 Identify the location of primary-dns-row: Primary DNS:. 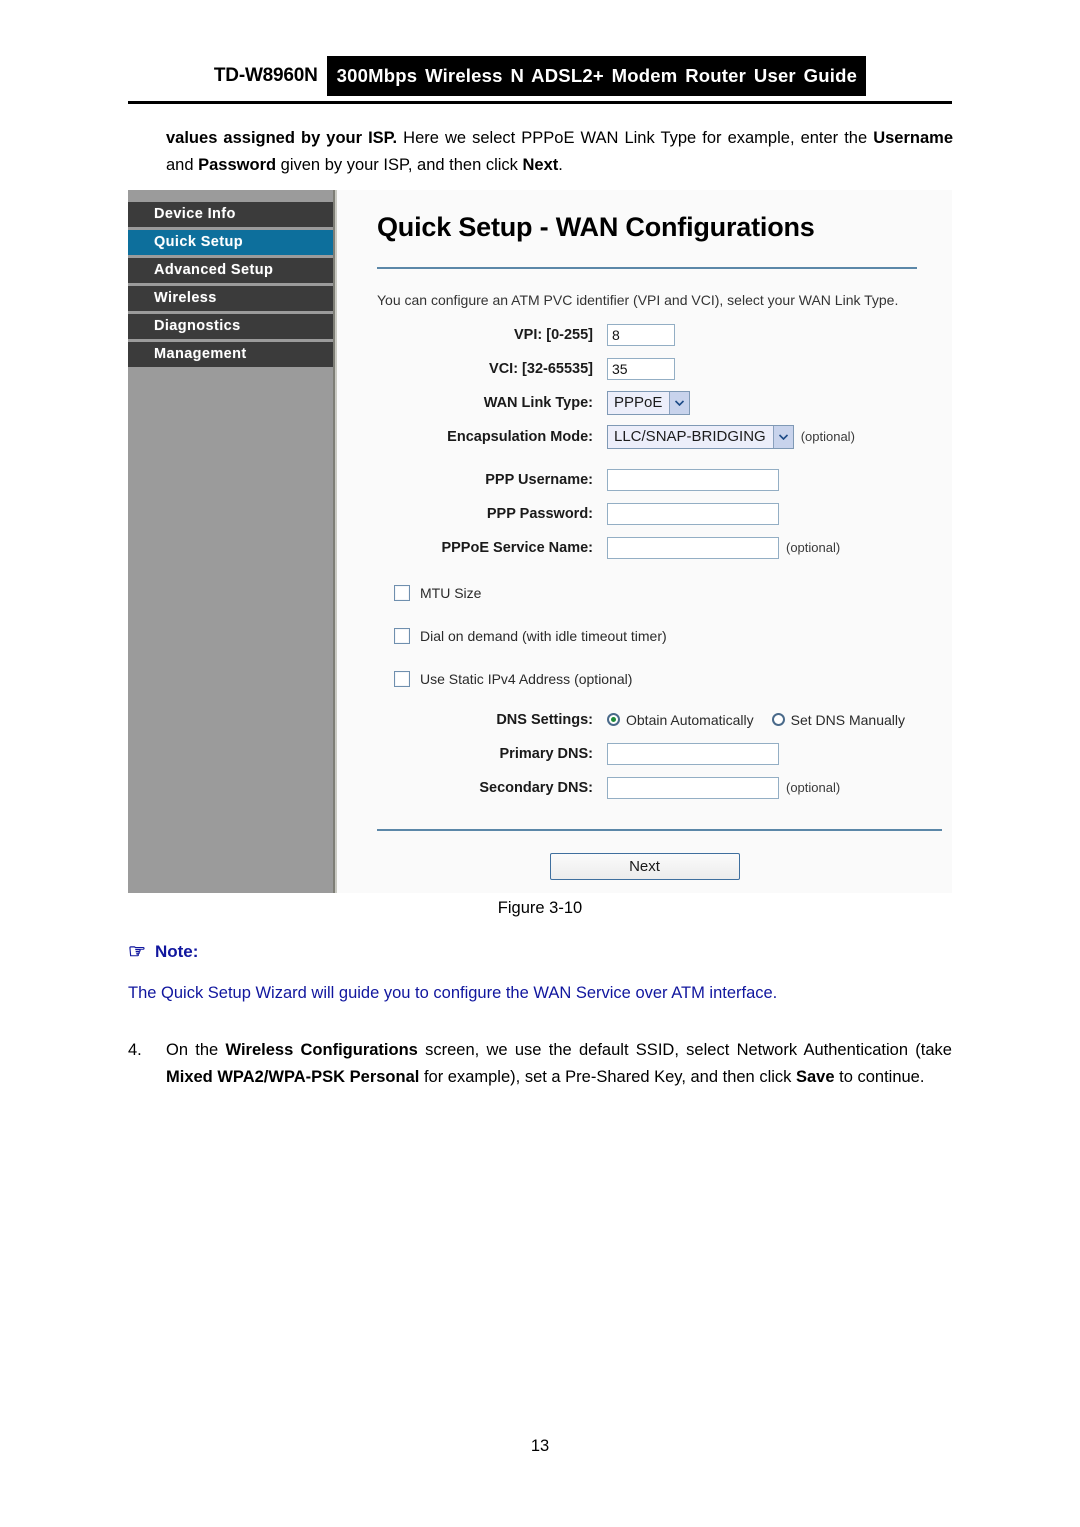
(644, 753).